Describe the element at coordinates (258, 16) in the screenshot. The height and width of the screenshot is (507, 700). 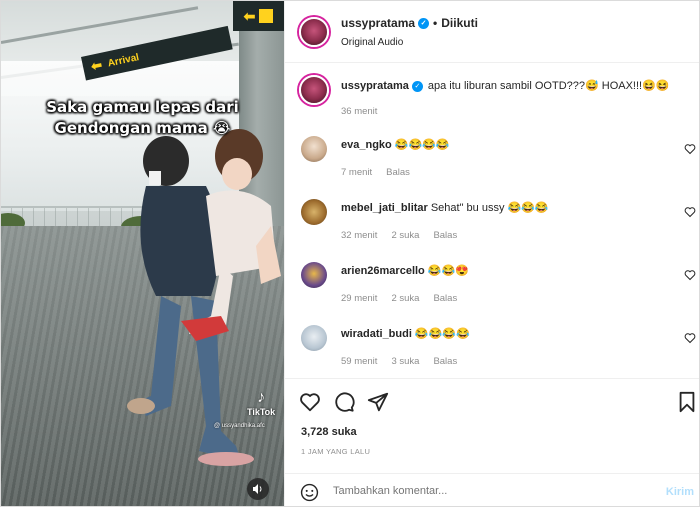
I see `direction-sign: ⬅` at that location.